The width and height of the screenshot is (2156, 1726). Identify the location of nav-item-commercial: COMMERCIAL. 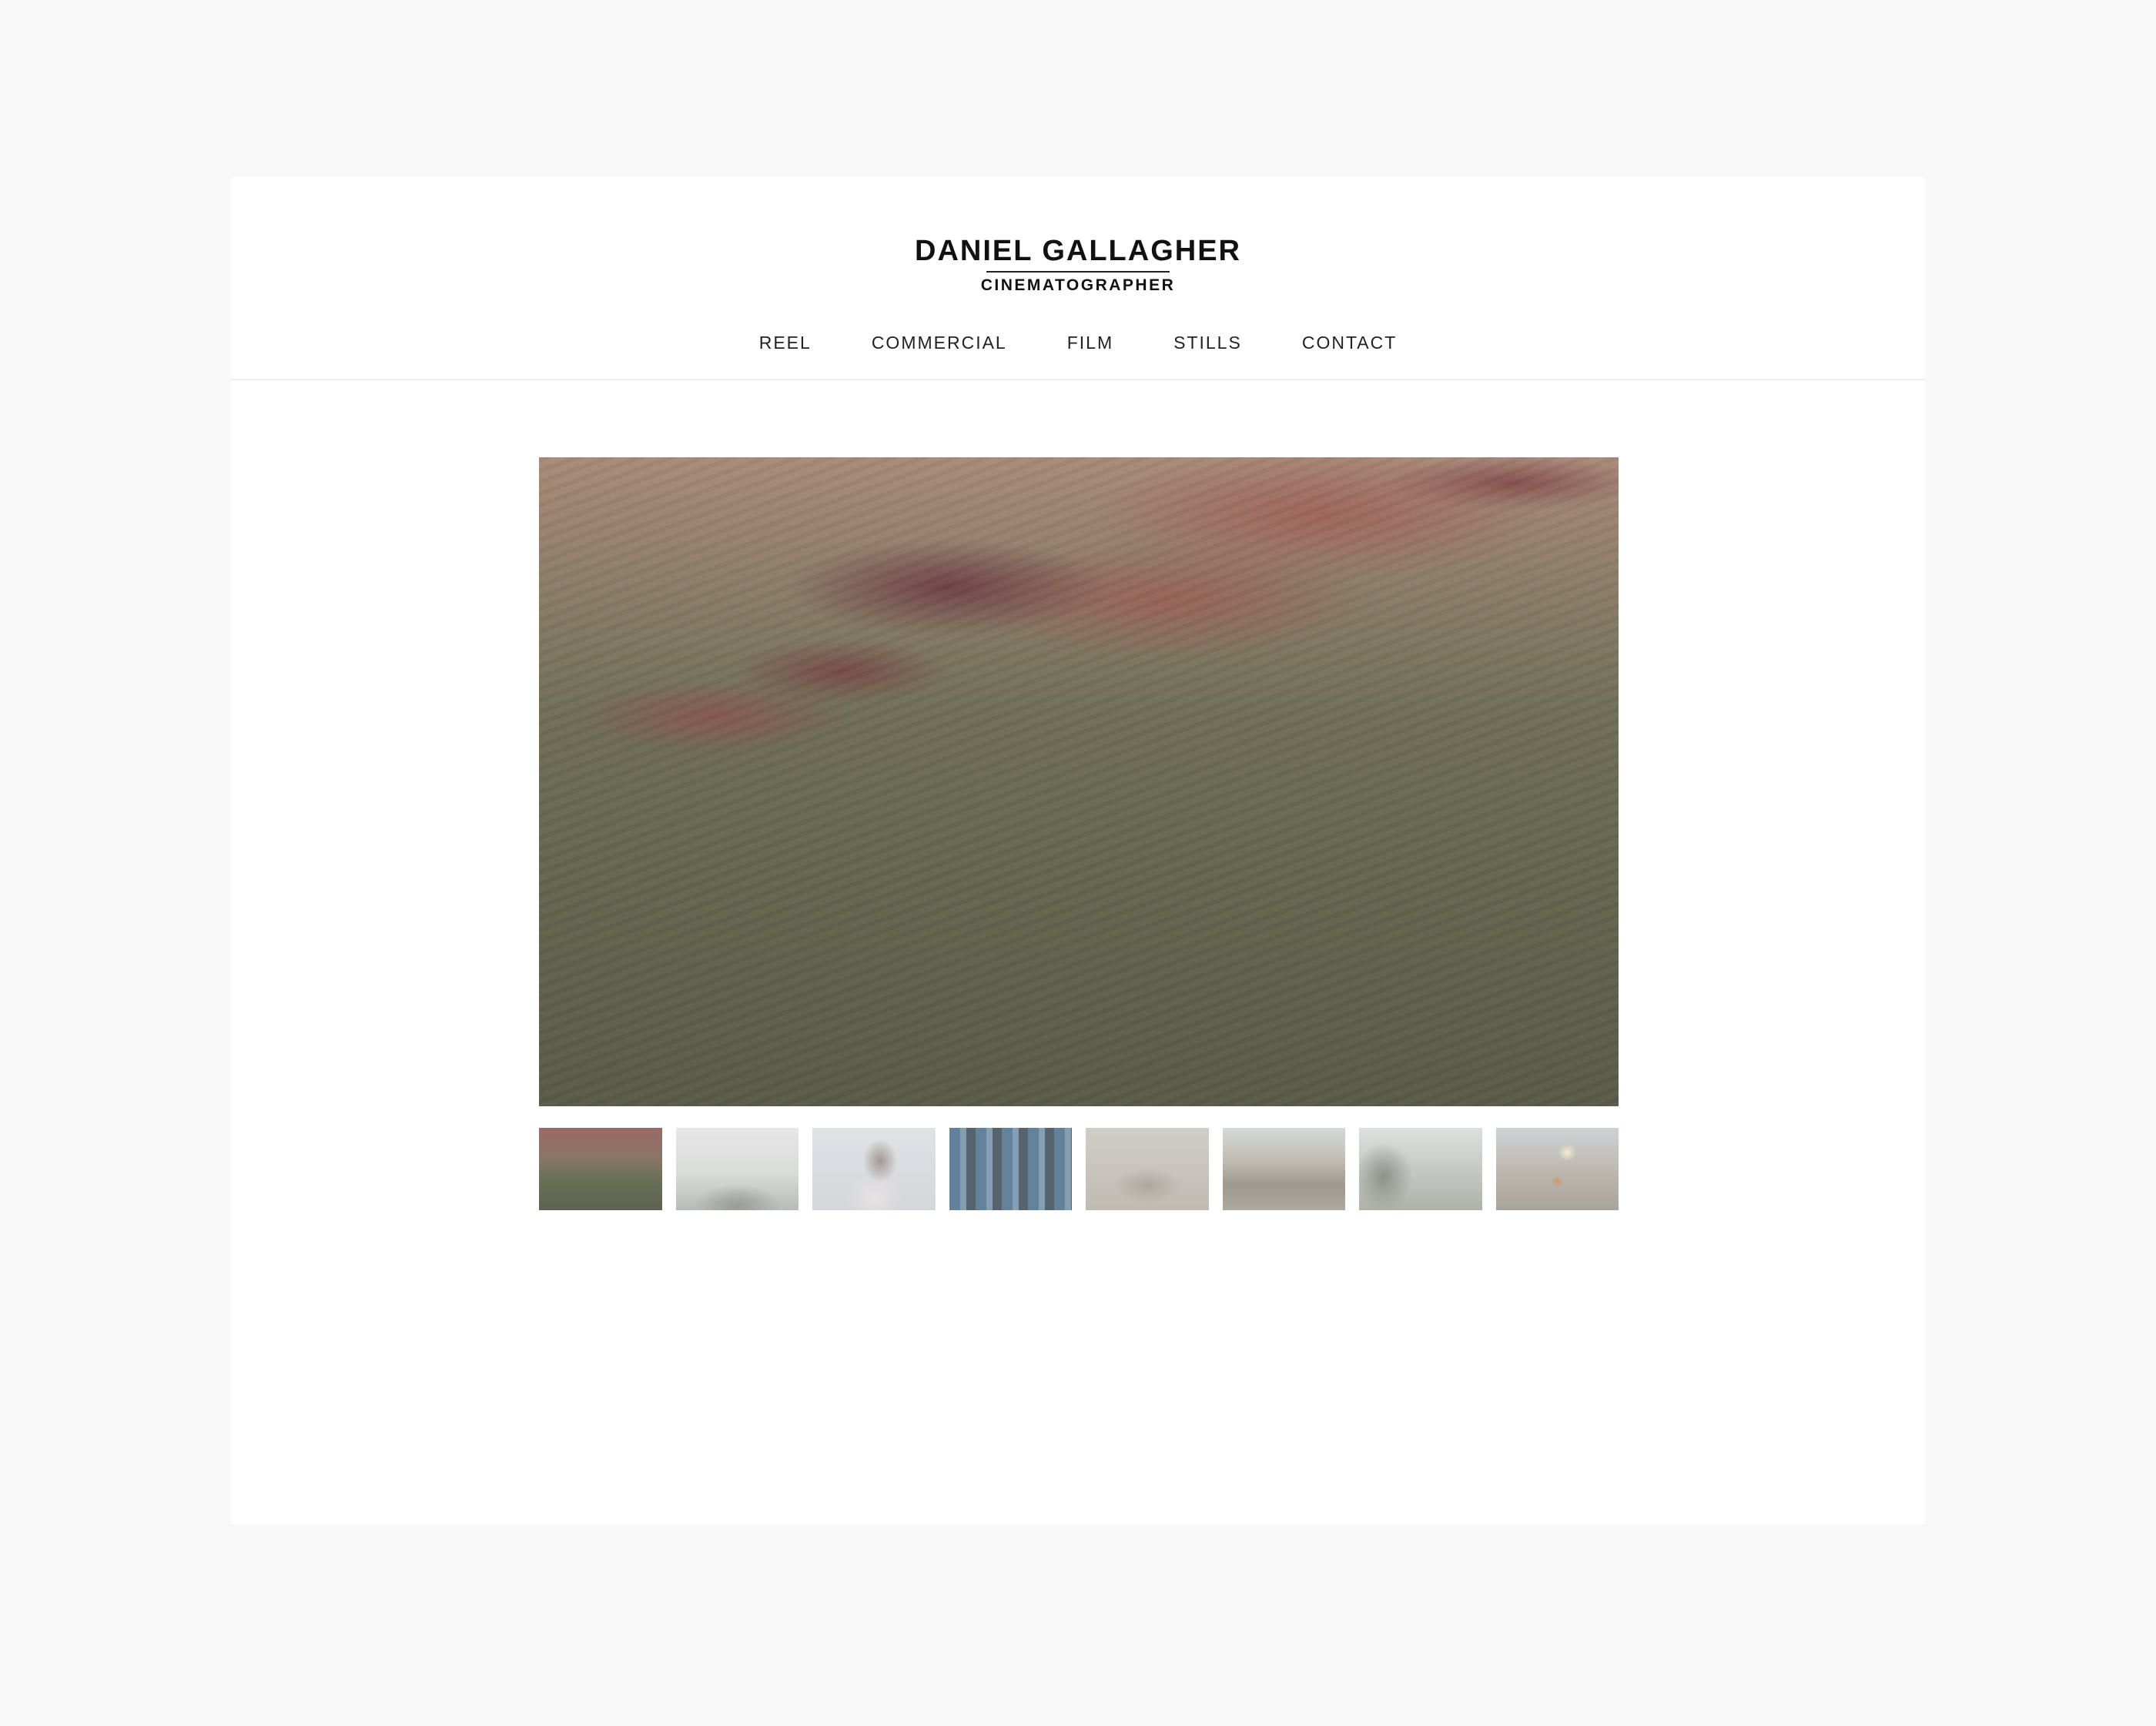
(939, 343).